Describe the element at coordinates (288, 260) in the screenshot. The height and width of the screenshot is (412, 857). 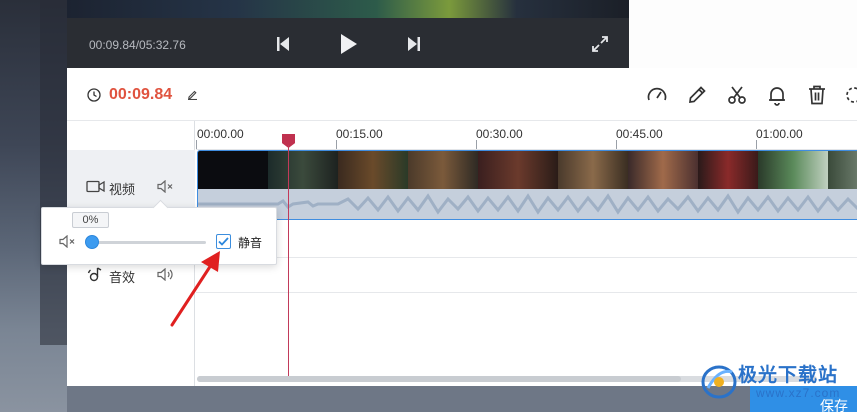
I see `playhead` at that location.